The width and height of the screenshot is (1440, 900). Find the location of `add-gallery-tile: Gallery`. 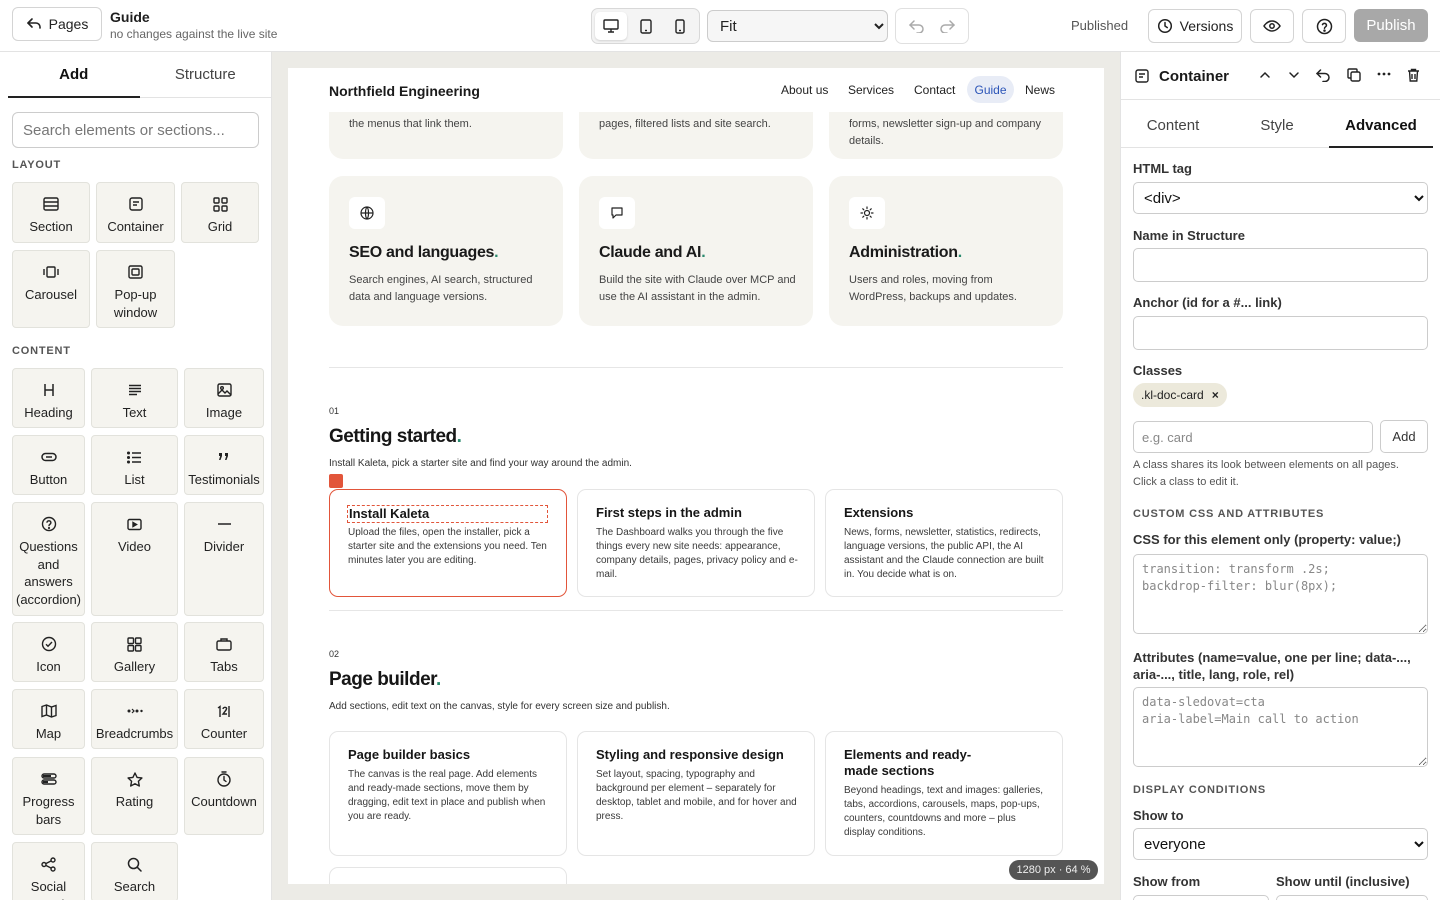

add-gallery-tile: Gallery is located at coordinates (134, 652).